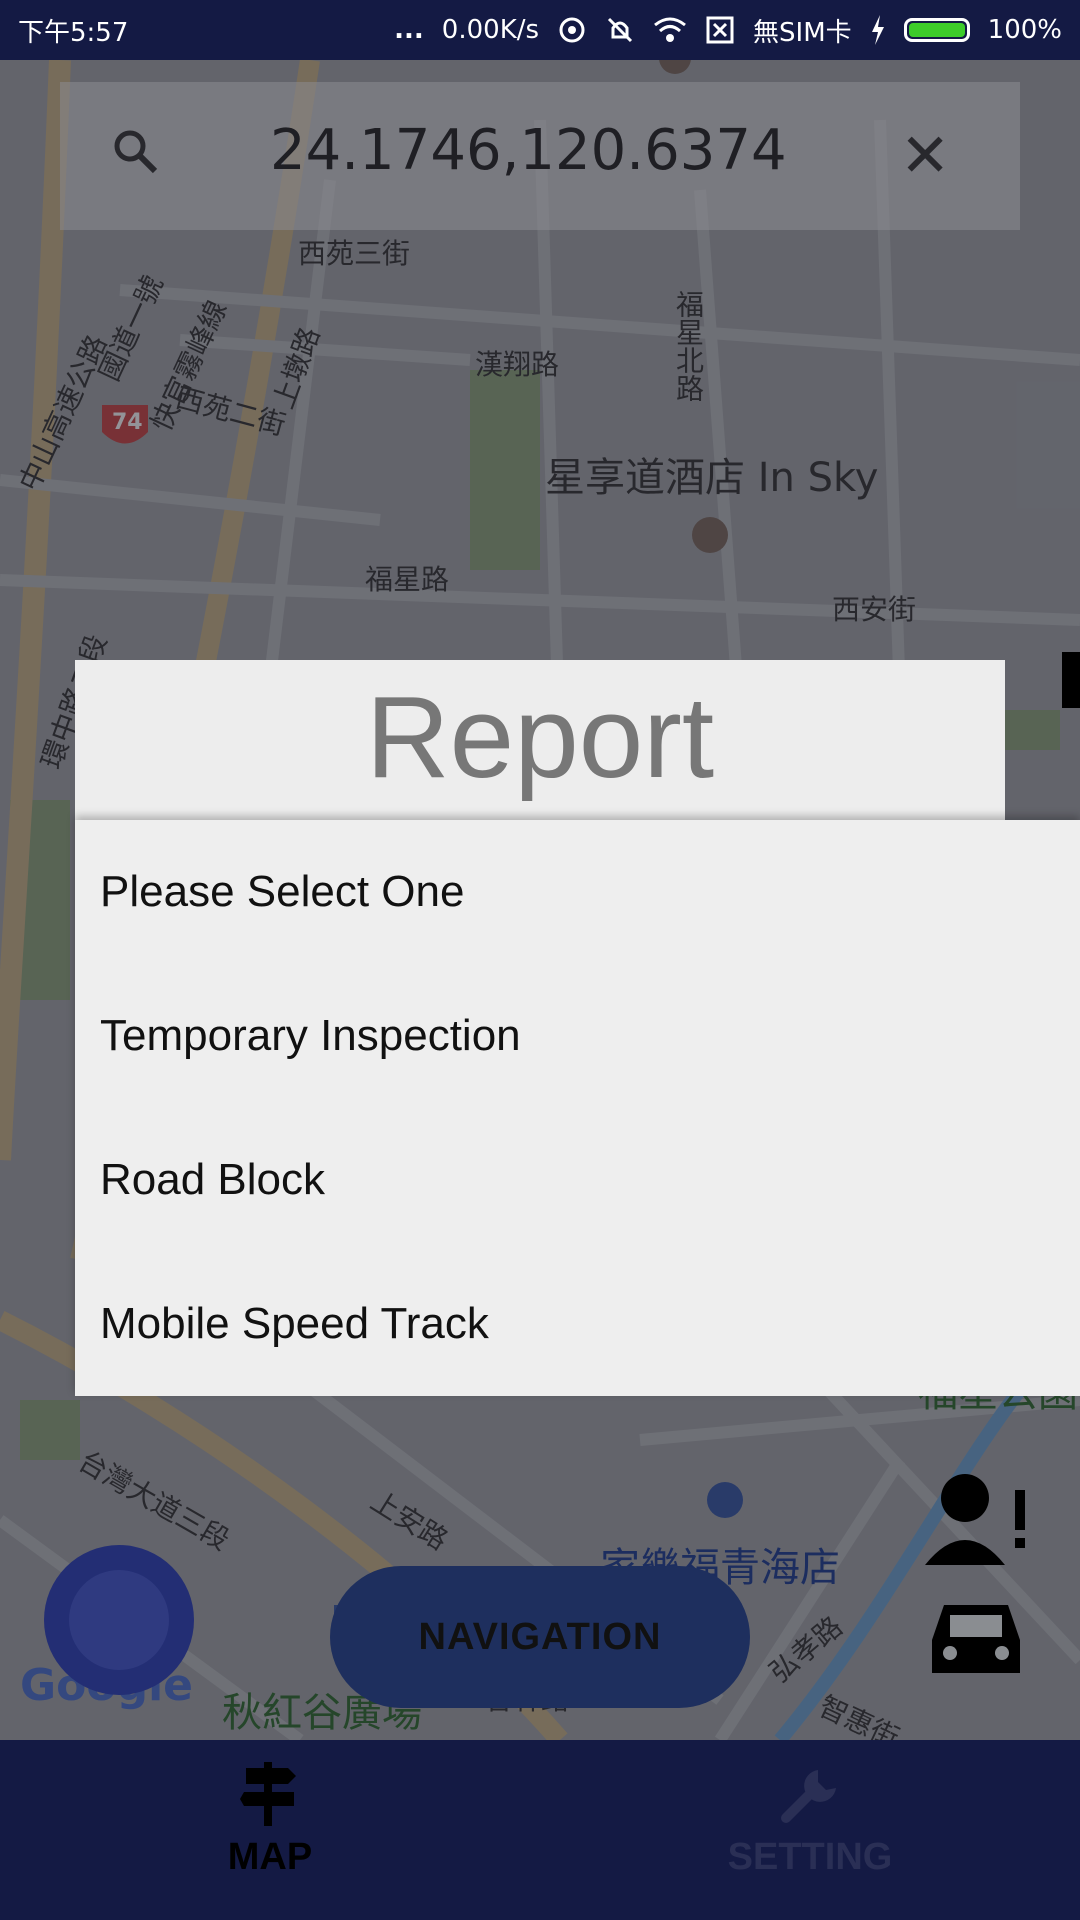  I want to click on report-user-icon, so click(975, 1520).